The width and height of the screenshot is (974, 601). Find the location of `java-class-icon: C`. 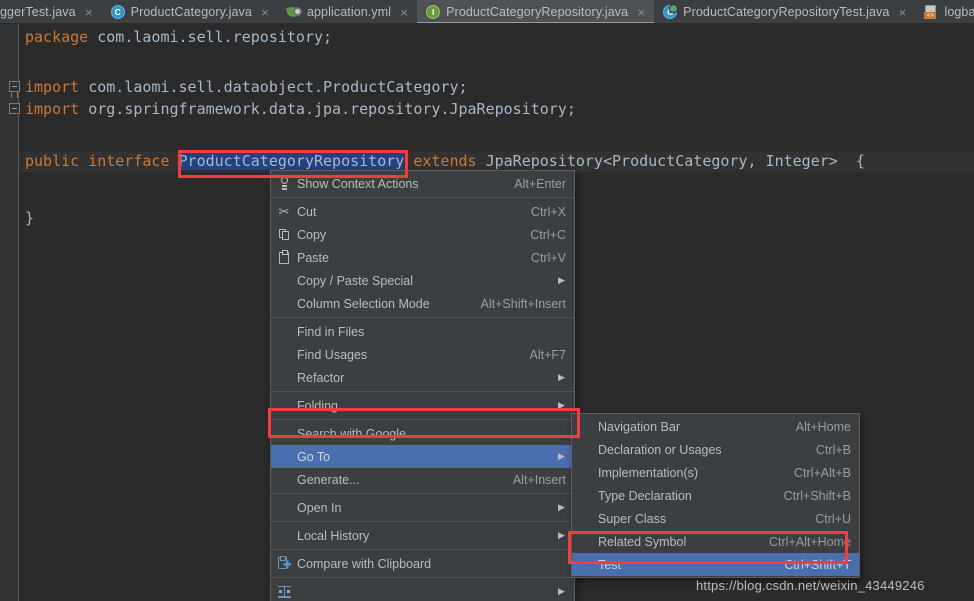

java-class-icon: C is located at coordinates (117, 12).